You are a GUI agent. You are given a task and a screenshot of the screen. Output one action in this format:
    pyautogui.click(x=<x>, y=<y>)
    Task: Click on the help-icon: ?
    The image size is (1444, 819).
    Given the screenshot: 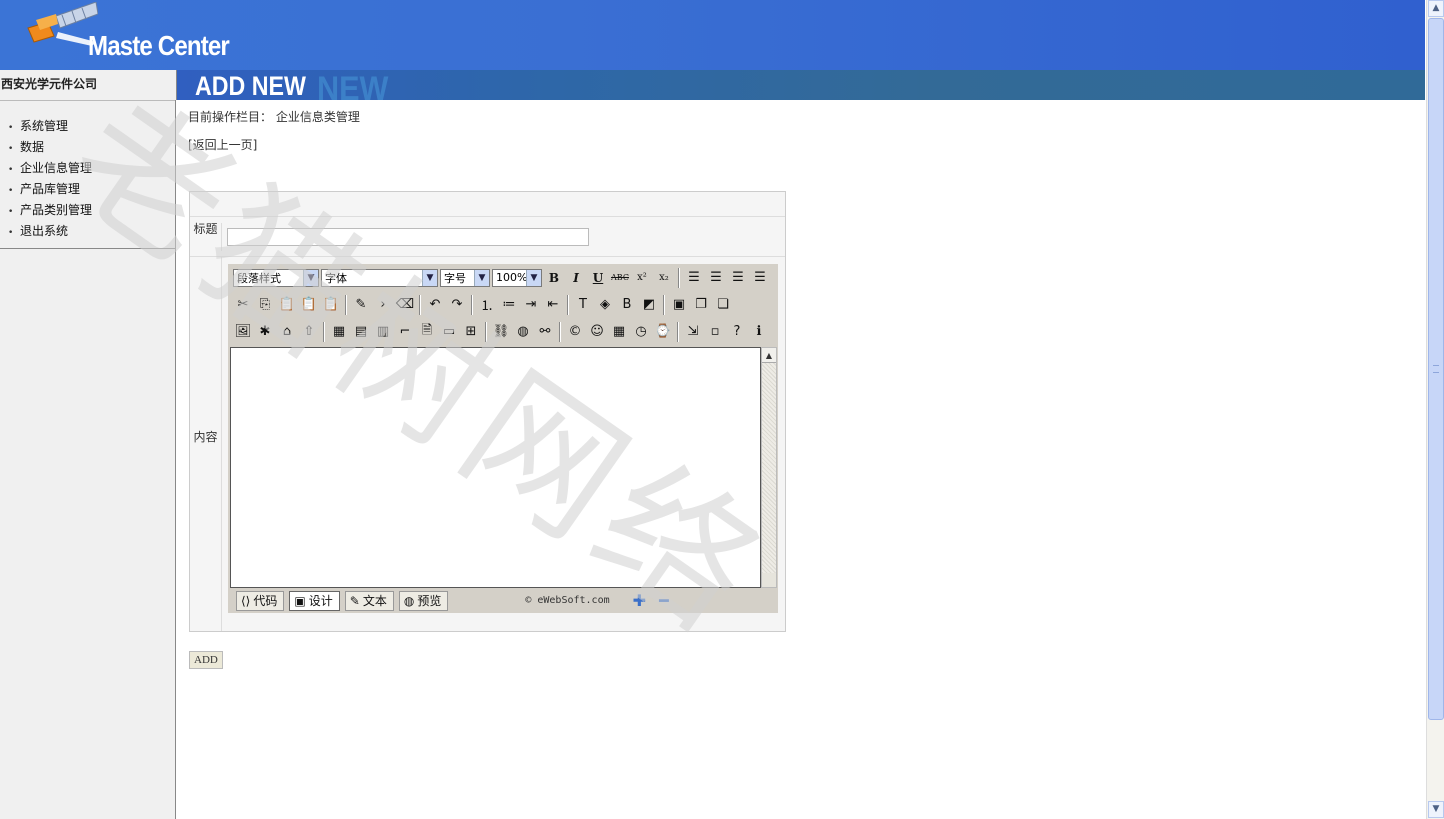 What is the action you would take?
    pyautogui.click(x=737, y=332)
    